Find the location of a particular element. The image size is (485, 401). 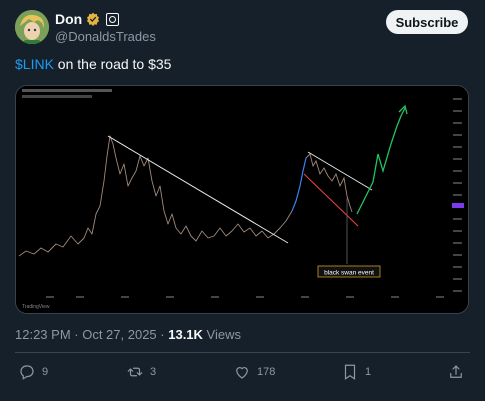

tweet-time: 12:23 PM is located at coordinates (43, 334).